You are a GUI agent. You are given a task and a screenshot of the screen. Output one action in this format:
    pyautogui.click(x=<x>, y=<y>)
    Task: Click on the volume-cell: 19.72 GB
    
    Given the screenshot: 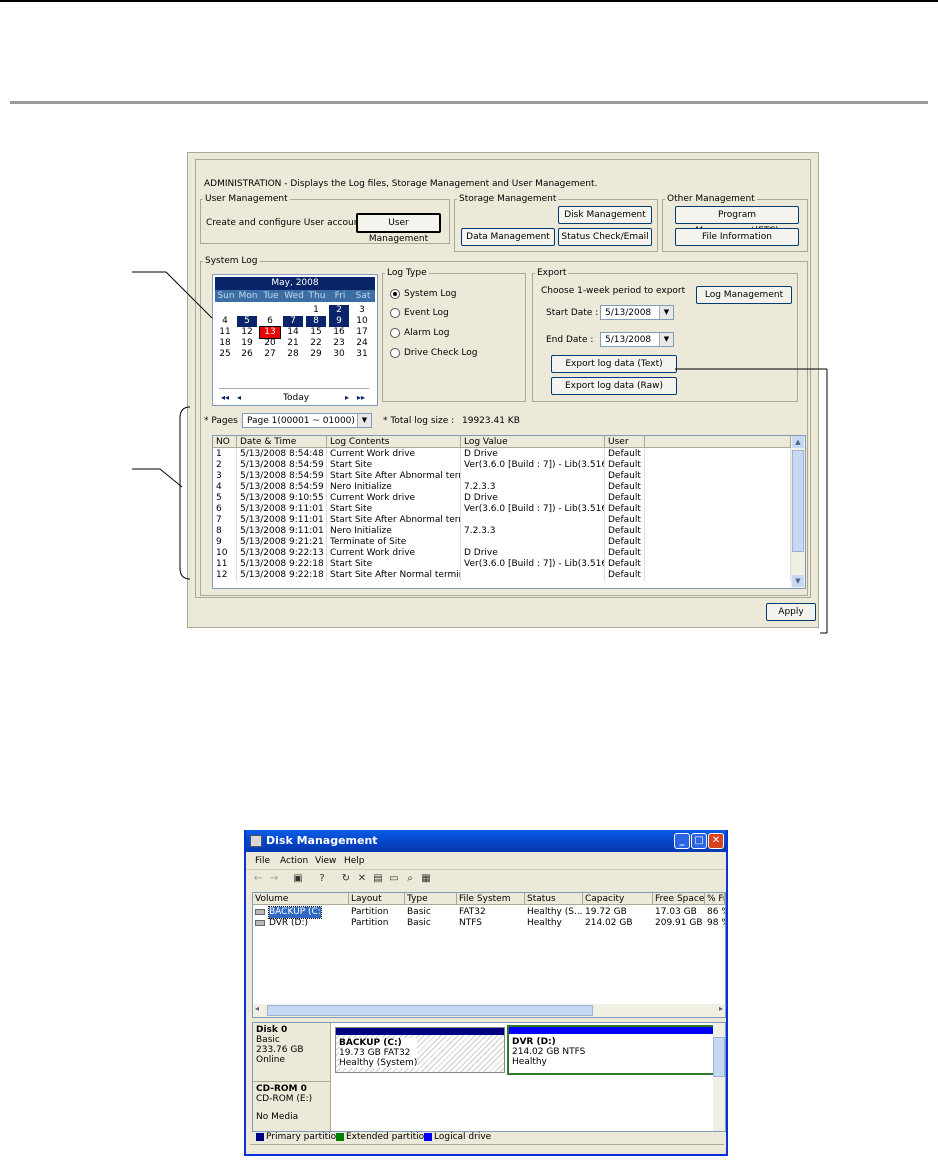 What is the action you would take?
    pyautogui.click(x=606, y=912)
    